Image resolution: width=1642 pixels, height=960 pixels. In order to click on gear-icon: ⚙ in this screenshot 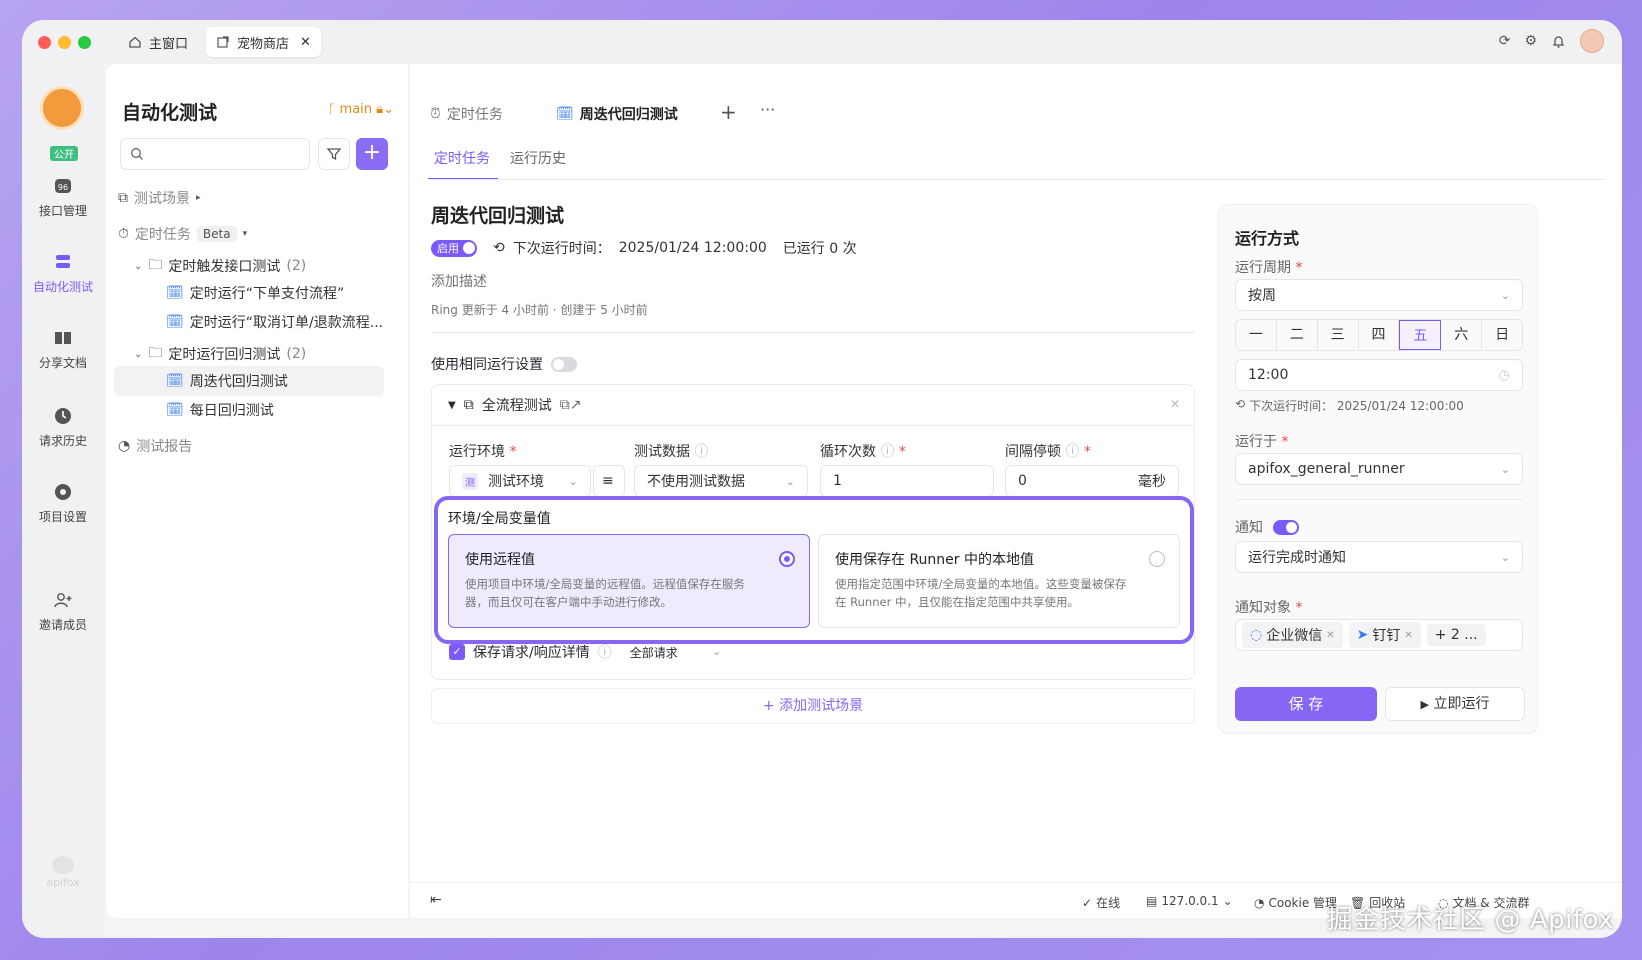, I will do `click(1530, 41)`.